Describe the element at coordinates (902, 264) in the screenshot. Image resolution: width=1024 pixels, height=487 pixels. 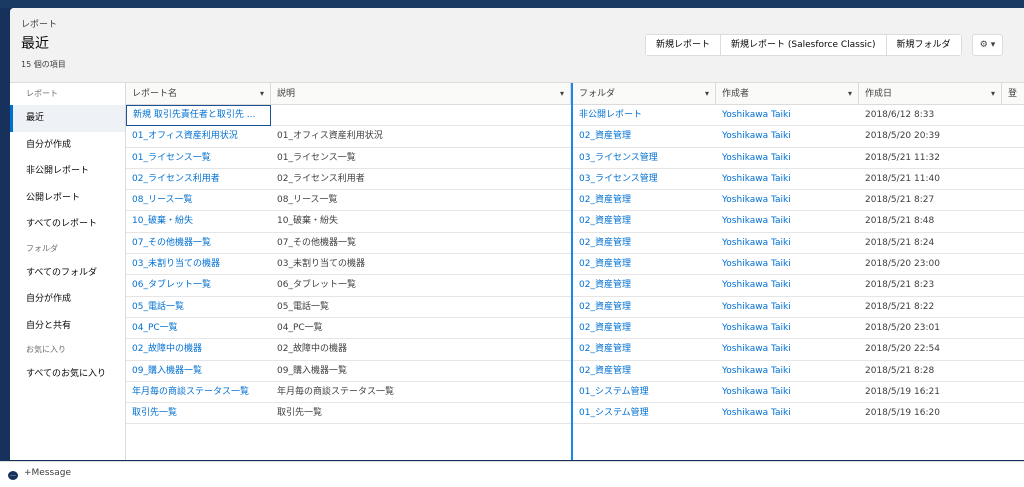
I see `created-date-cell: 2018/5/20 23:00` at that location.